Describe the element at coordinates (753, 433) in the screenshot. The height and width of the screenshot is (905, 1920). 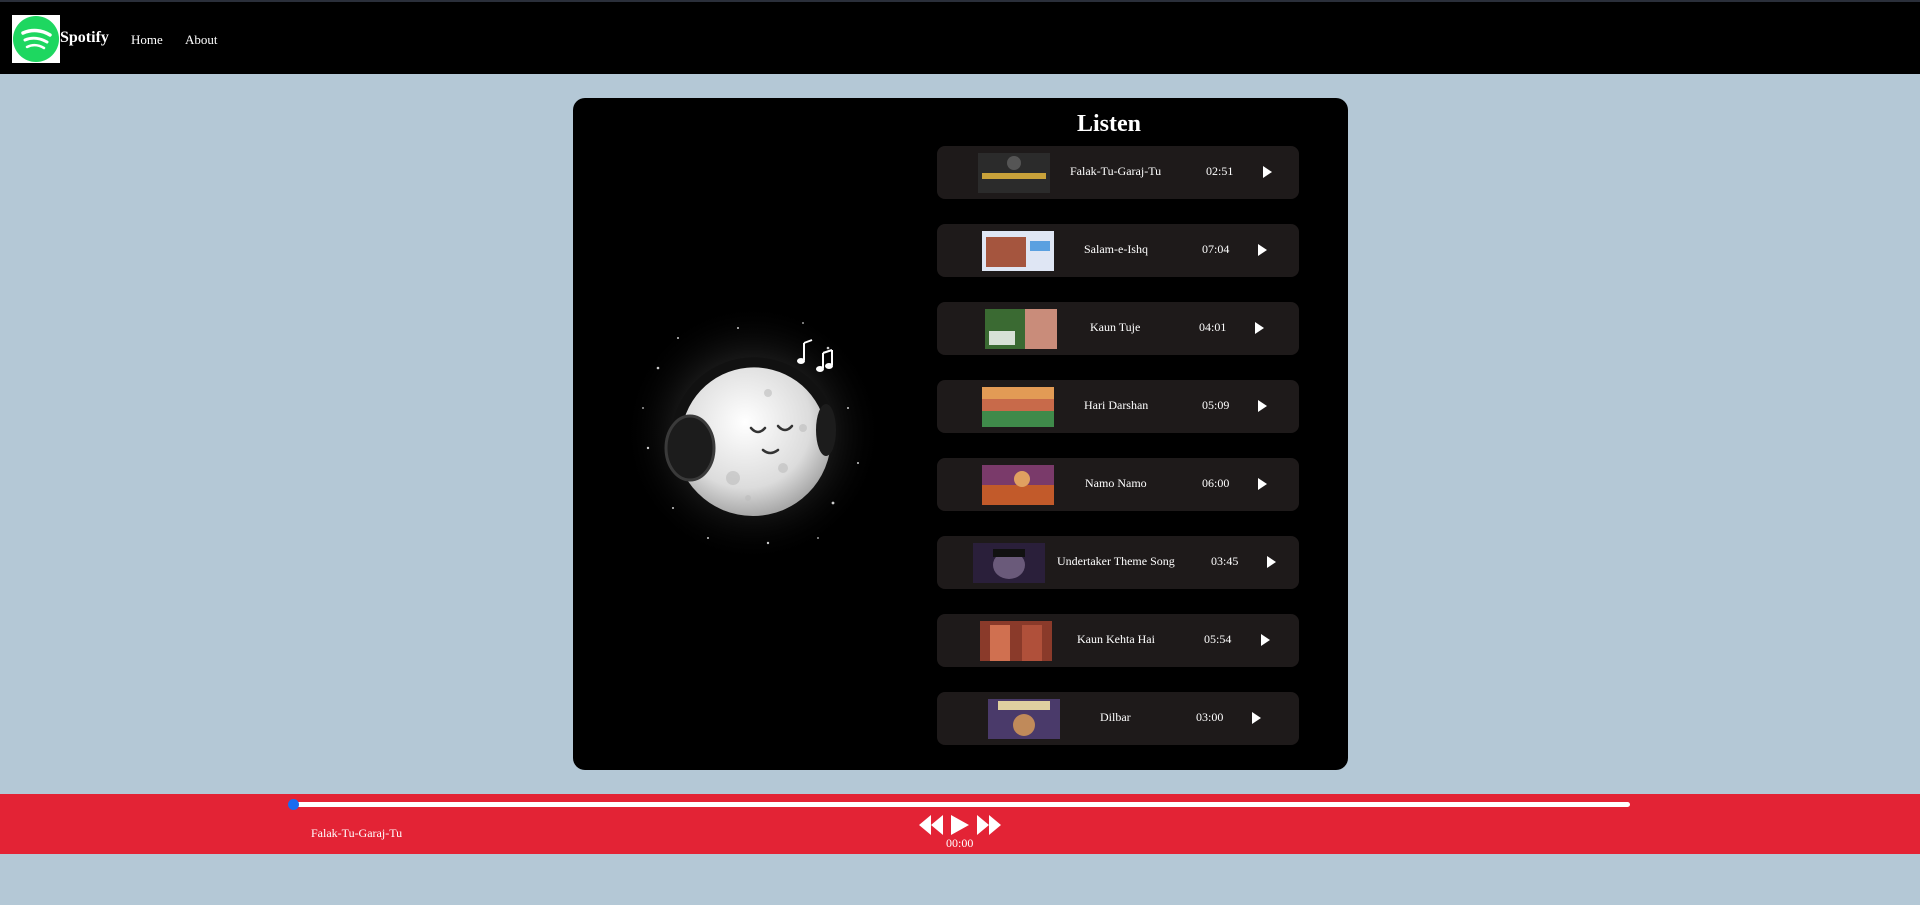
I see `moon-headphones-artwork` at that location.